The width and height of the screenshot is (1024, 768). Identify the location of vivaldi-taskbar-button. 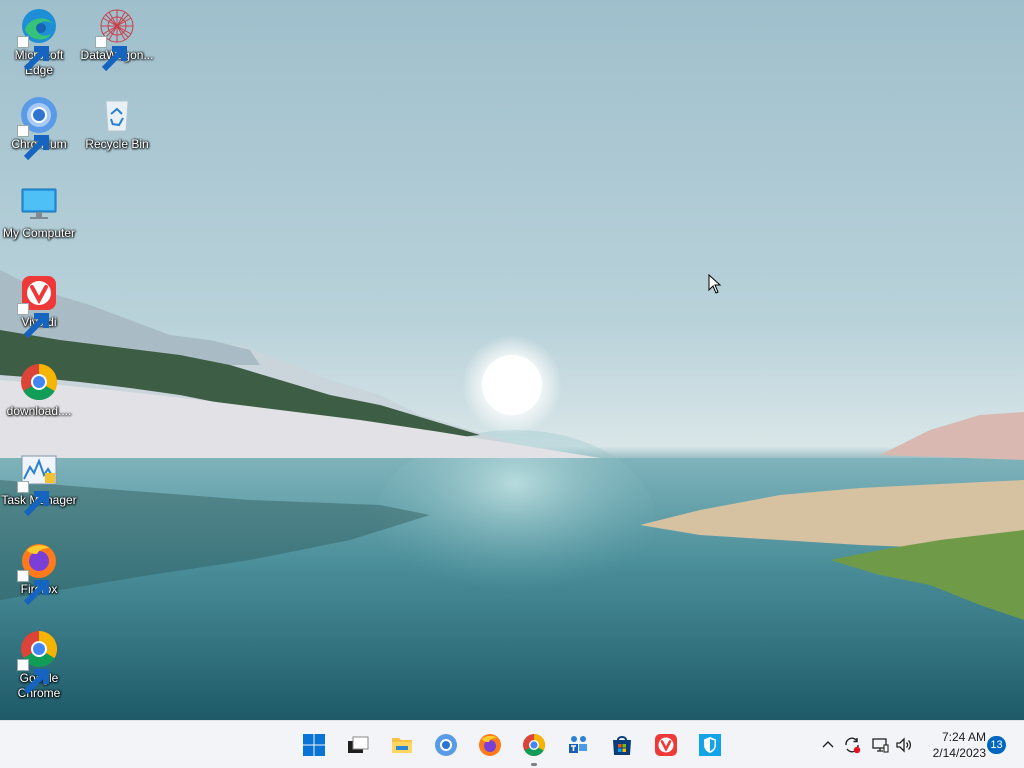
(666, 745).